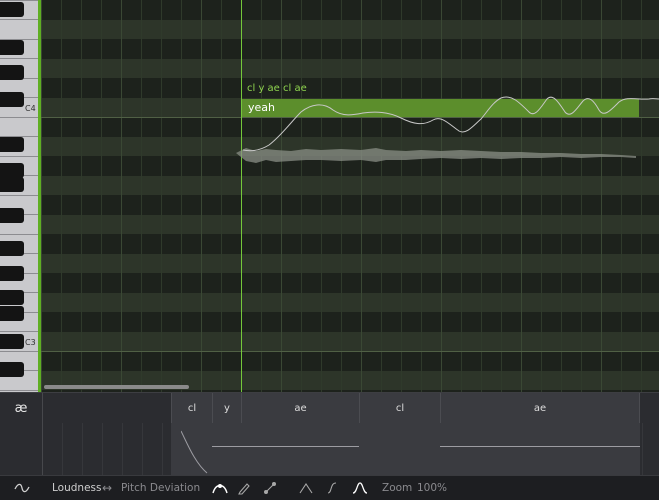  What do you see at coordinates (116, 387) in the screenshot?
I see `horizontal-scrollbar` at bounding box center [116, 387].